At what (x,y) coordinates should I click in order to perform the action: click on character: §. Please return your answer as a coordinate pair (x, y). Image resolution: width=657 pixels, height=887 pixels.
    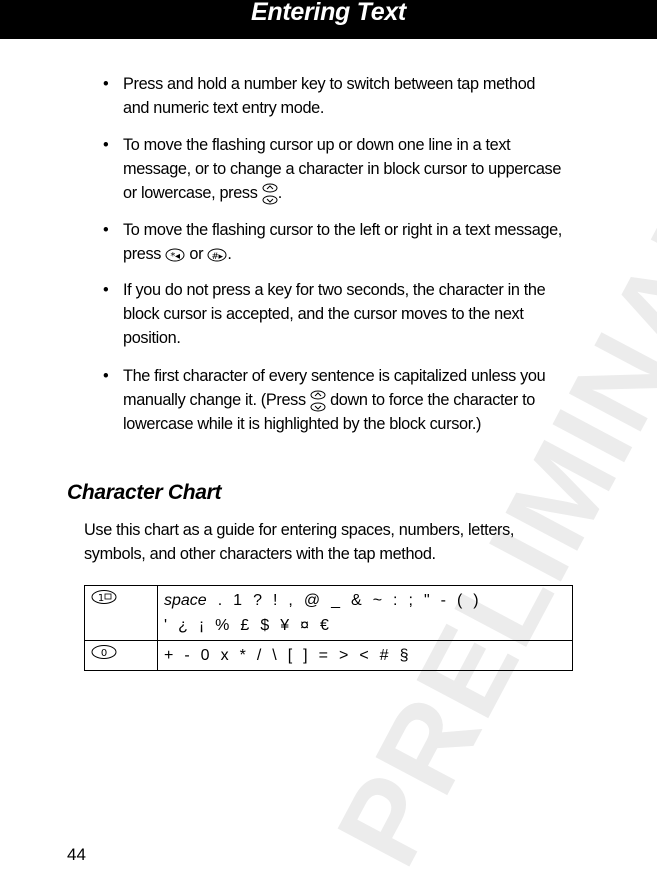
    Looking at the image, I should click on (404, 655).